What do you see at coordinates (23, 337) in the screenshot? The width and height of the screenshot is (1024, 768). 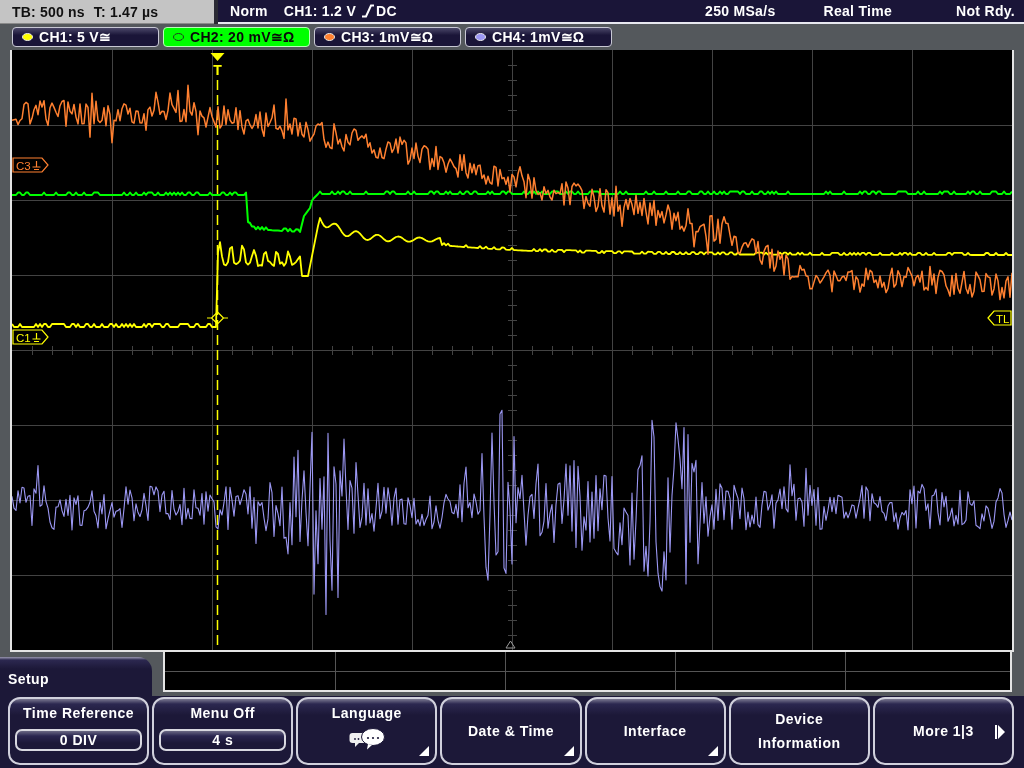 I see `marker-label: C1` at bounding box center [23, 337].